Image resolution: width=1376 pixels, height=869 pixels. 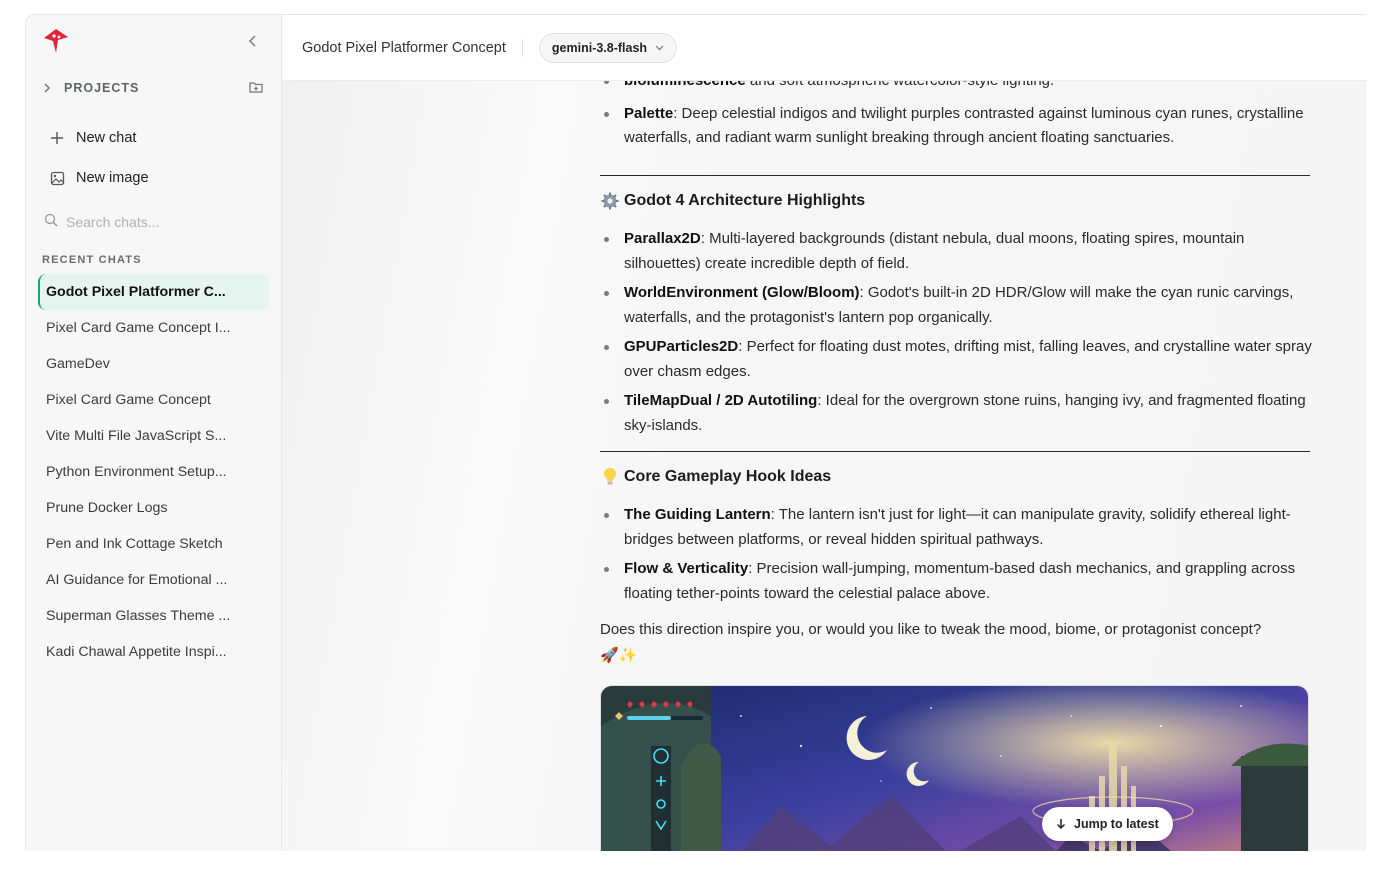 I want to click on section-heading: Godot 4 Architecture Highlights, so click(x=732, y=201).